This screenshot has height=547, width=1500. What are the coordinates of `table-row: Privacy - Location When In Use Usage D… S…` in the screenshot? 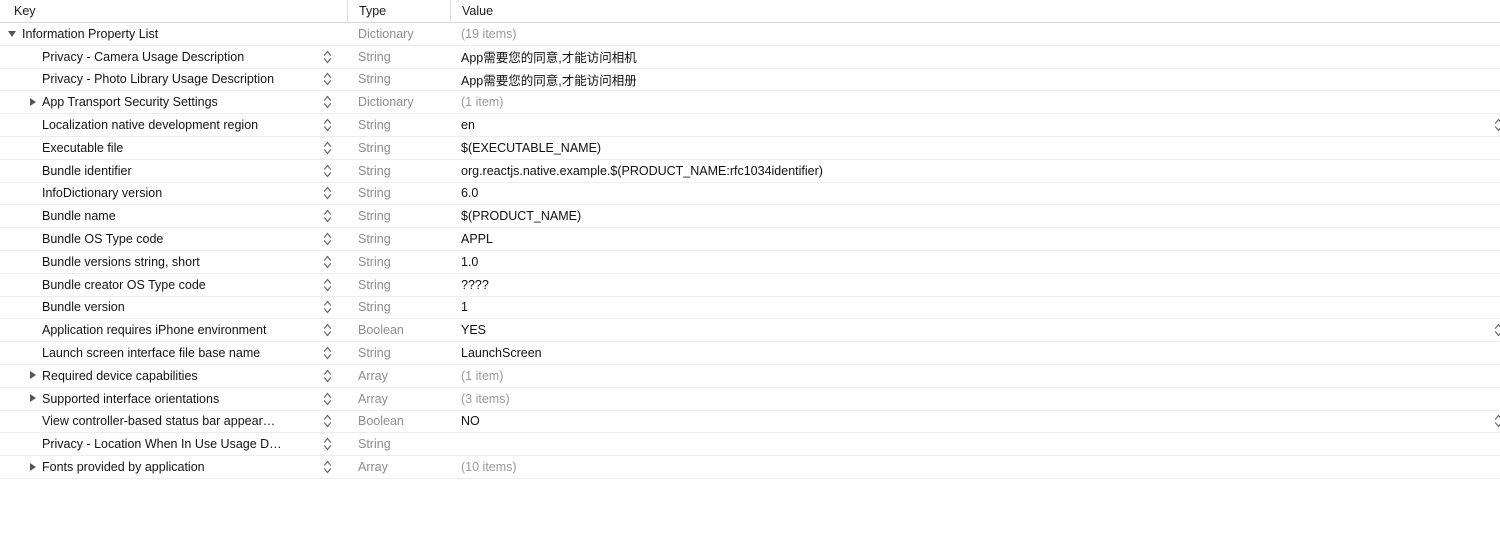 It's located at (750, 445).